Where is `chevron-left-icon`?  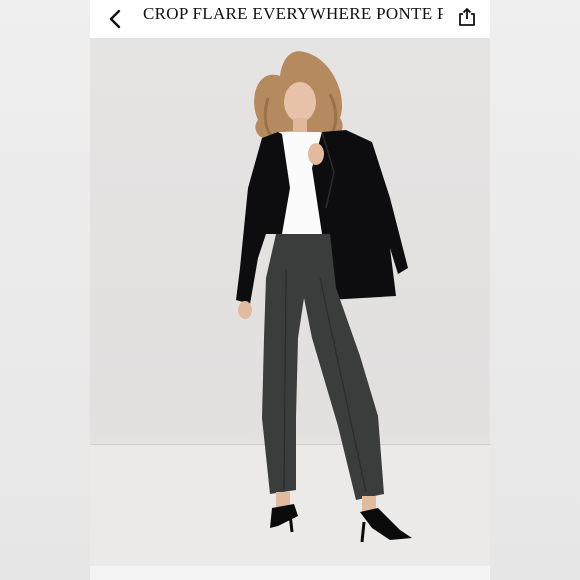 chevron-left-icon is located at coordinates (115, 19).